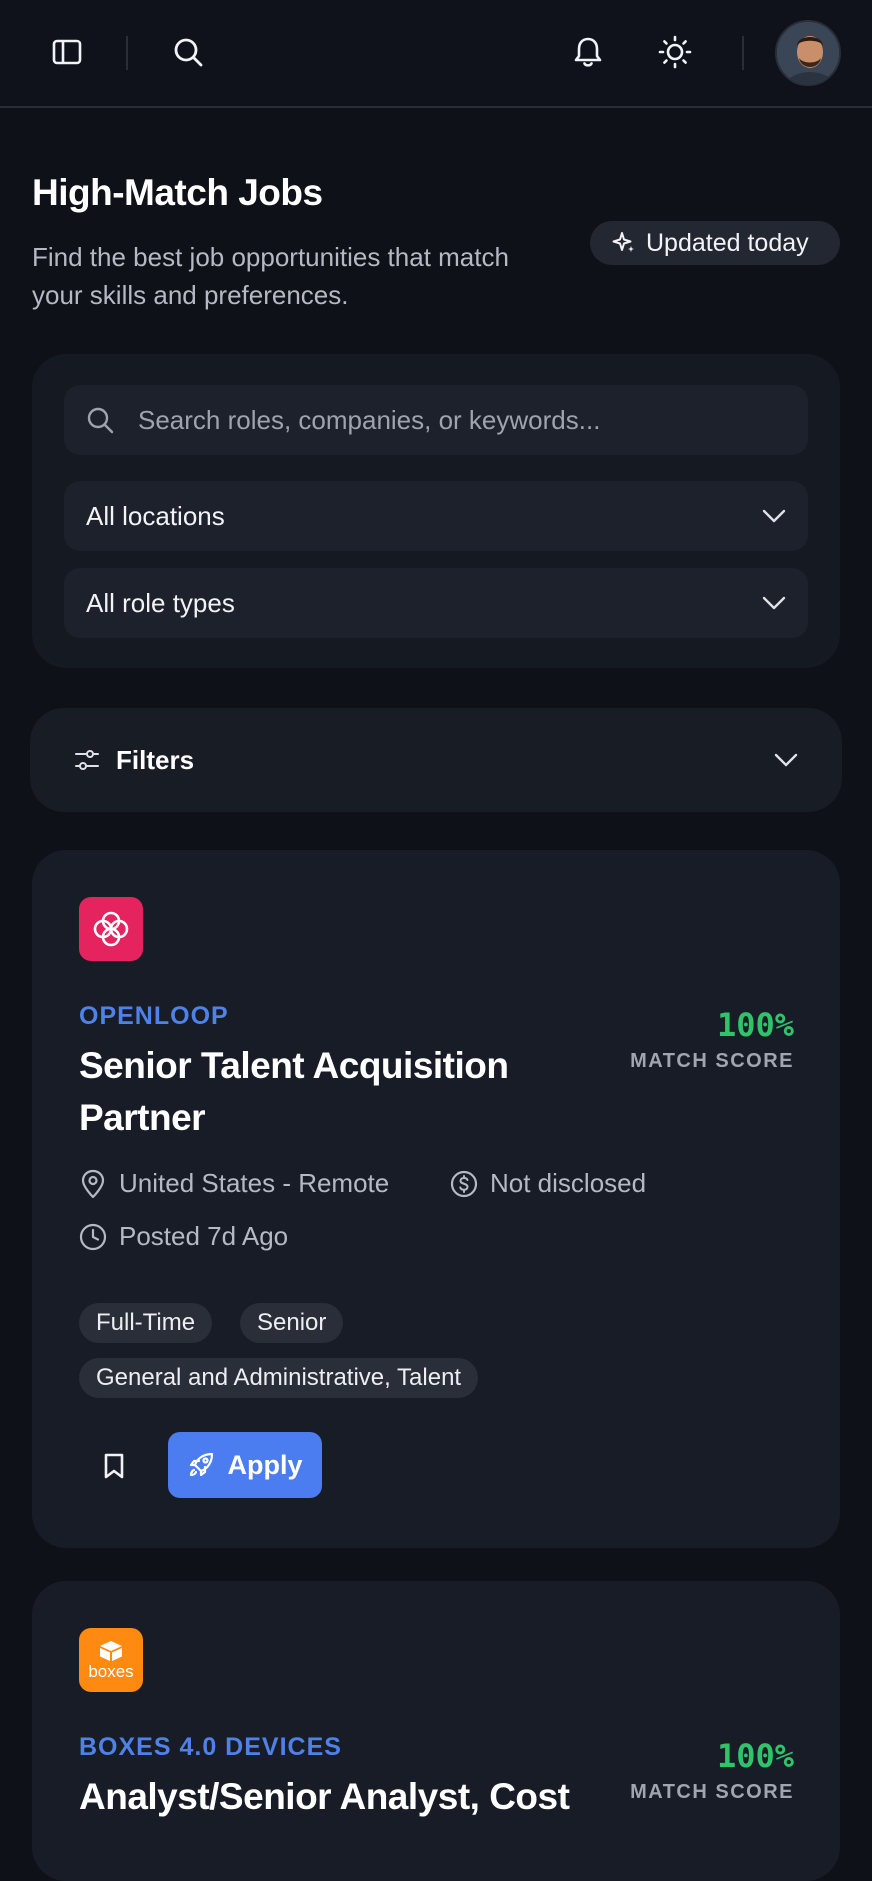 This screenshot has width=872, height=1881. Describe the element at coordinates (146, 1323) in the screenshot. I see `job-tag: Full-Time` at that location.